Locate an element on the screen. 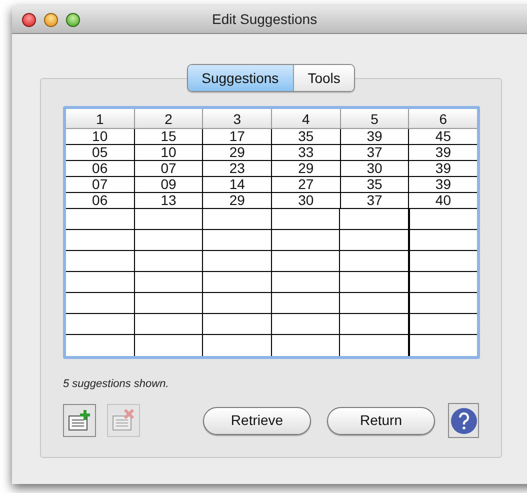  column-header: 1 is located at coordinates (100, 118).